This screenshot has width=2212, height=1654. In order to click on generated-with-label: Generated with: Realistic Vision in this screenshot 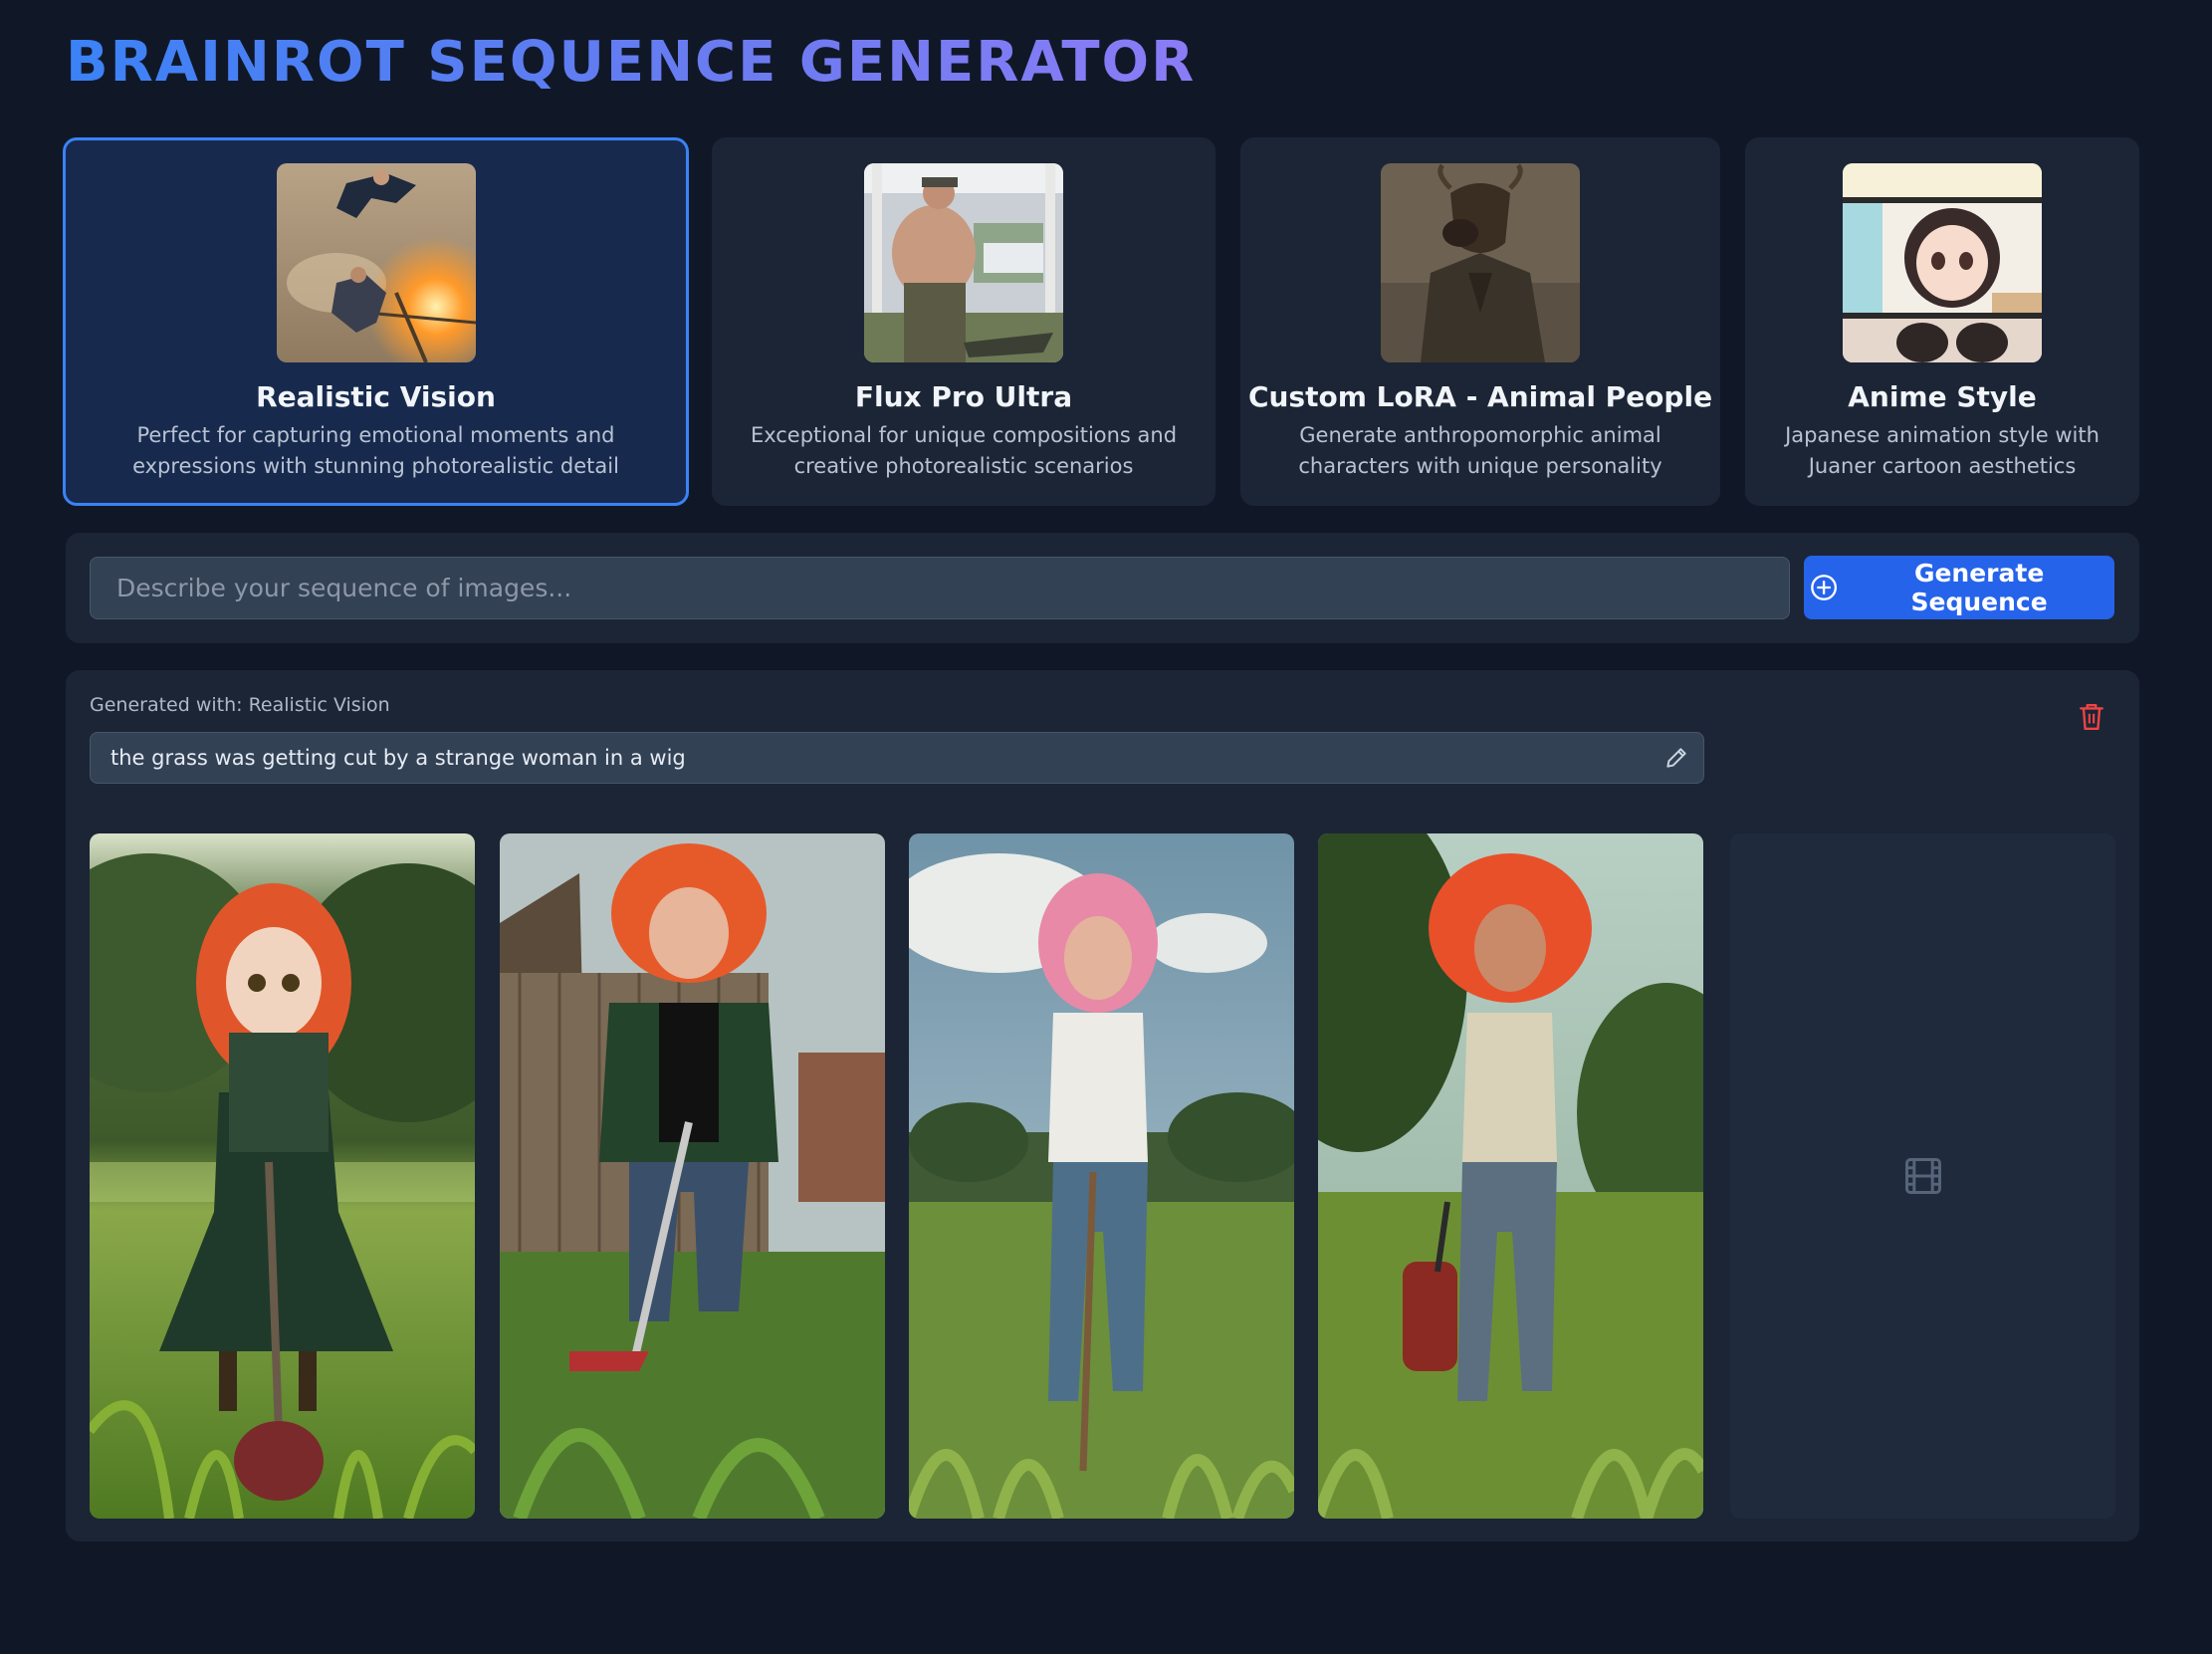, I will do `click(240, 705)`.